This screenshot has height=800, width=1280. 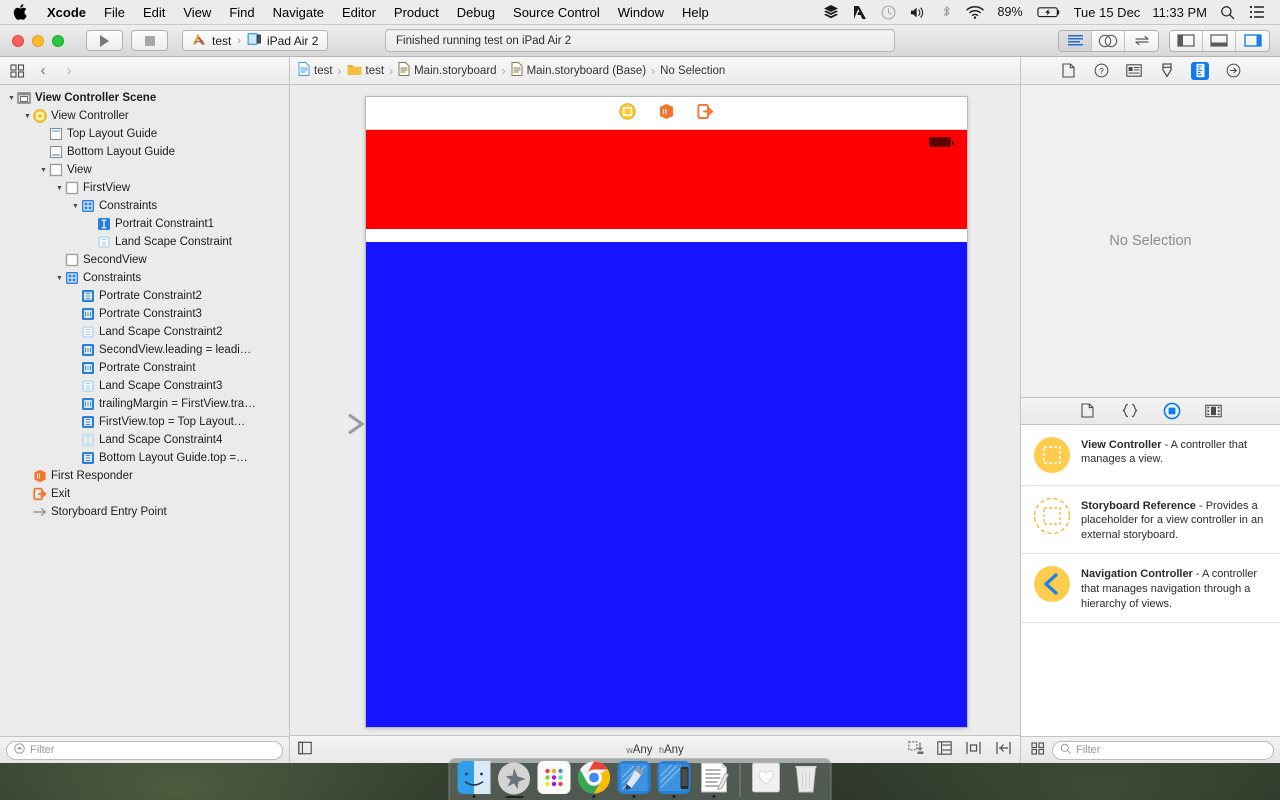 I want to click on maximize-window-button, so click(x=58, y=40).